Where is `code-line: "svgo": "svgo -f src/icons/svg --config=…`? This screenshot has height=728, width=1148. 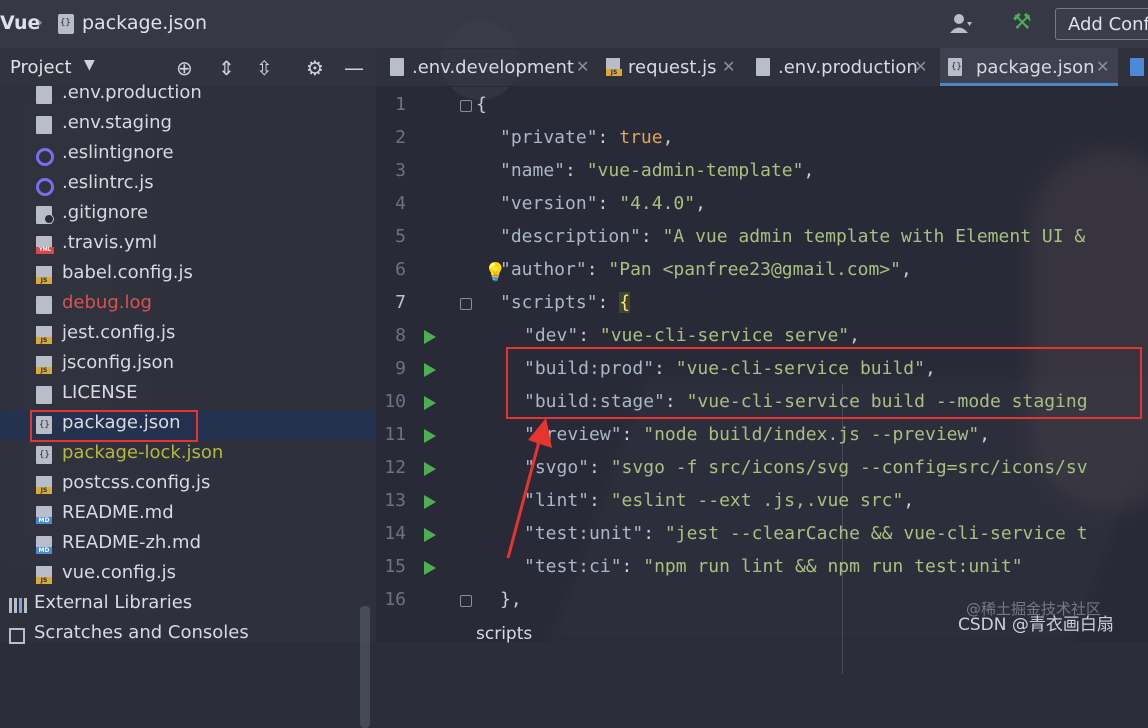 code-line: "svgo": "svgo -f src/icons/svg --config=… is located at coordinates (806, 467).